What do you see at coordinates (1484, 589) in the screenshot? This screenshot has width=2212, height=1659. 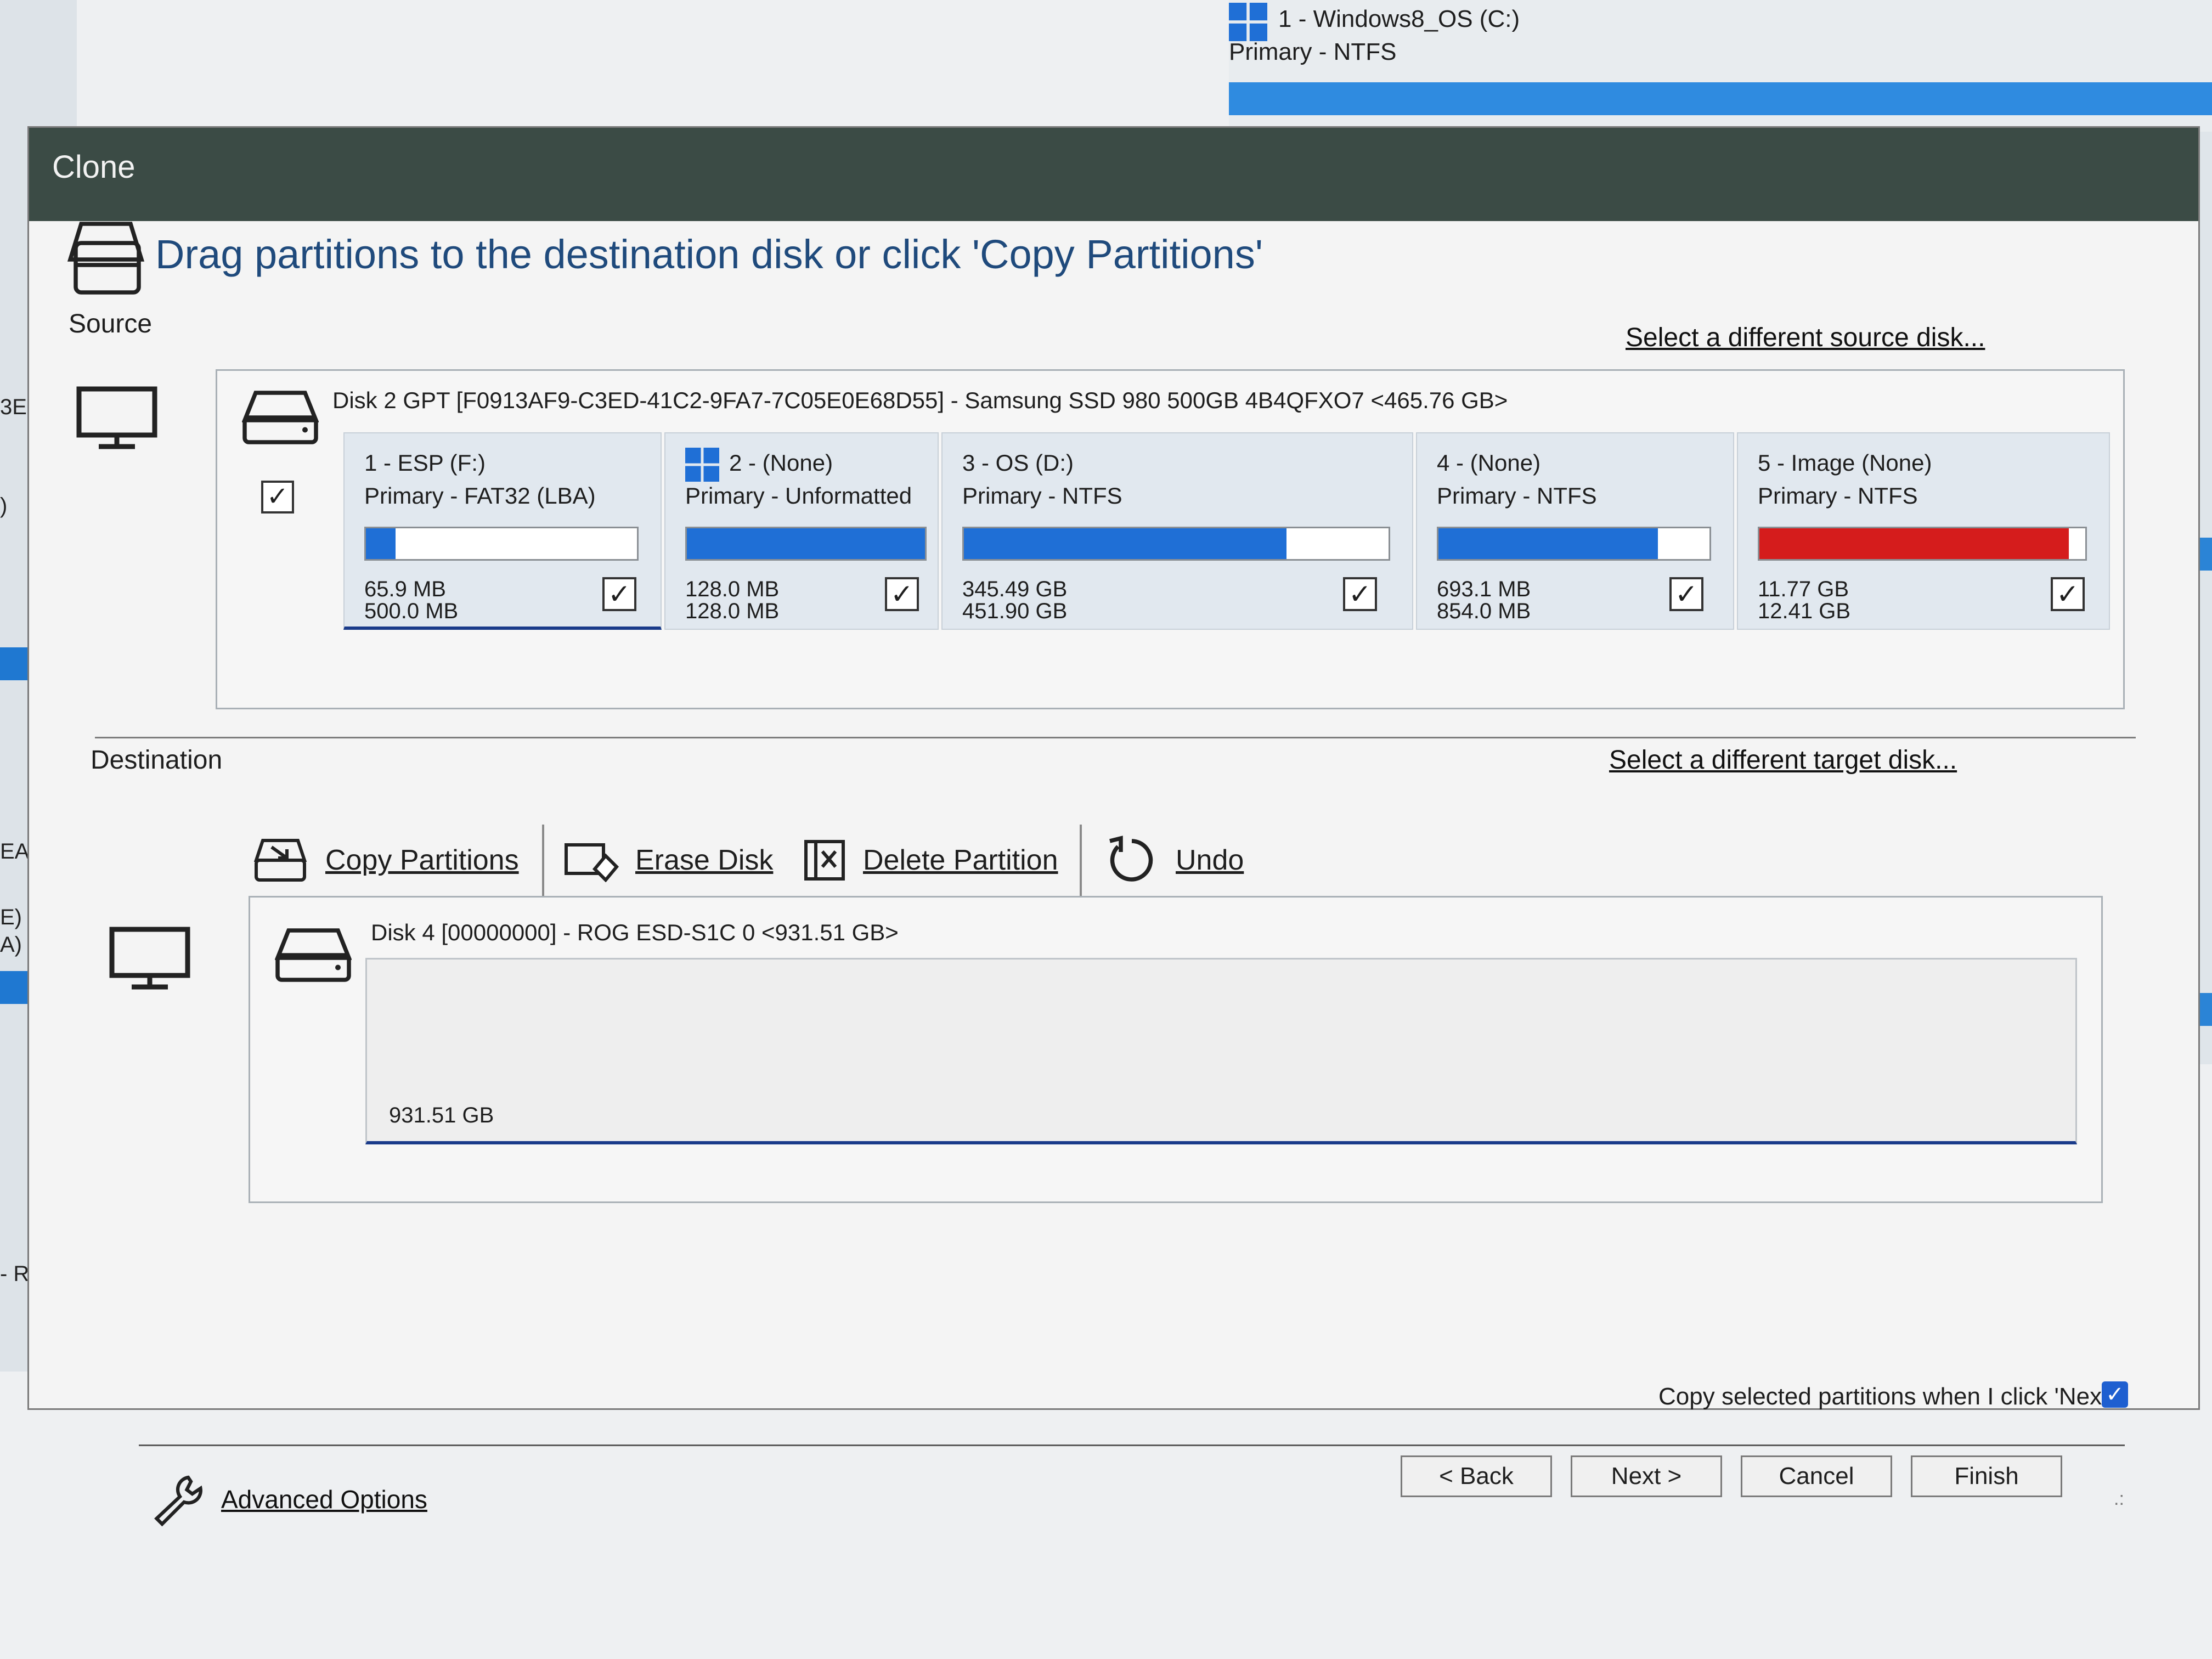 I see `partition-used: 693.1 MB` at bounding box center [1484, 589].